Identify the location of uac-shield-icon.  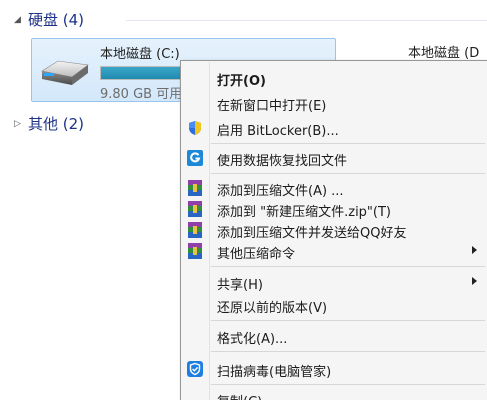
(195, 128).